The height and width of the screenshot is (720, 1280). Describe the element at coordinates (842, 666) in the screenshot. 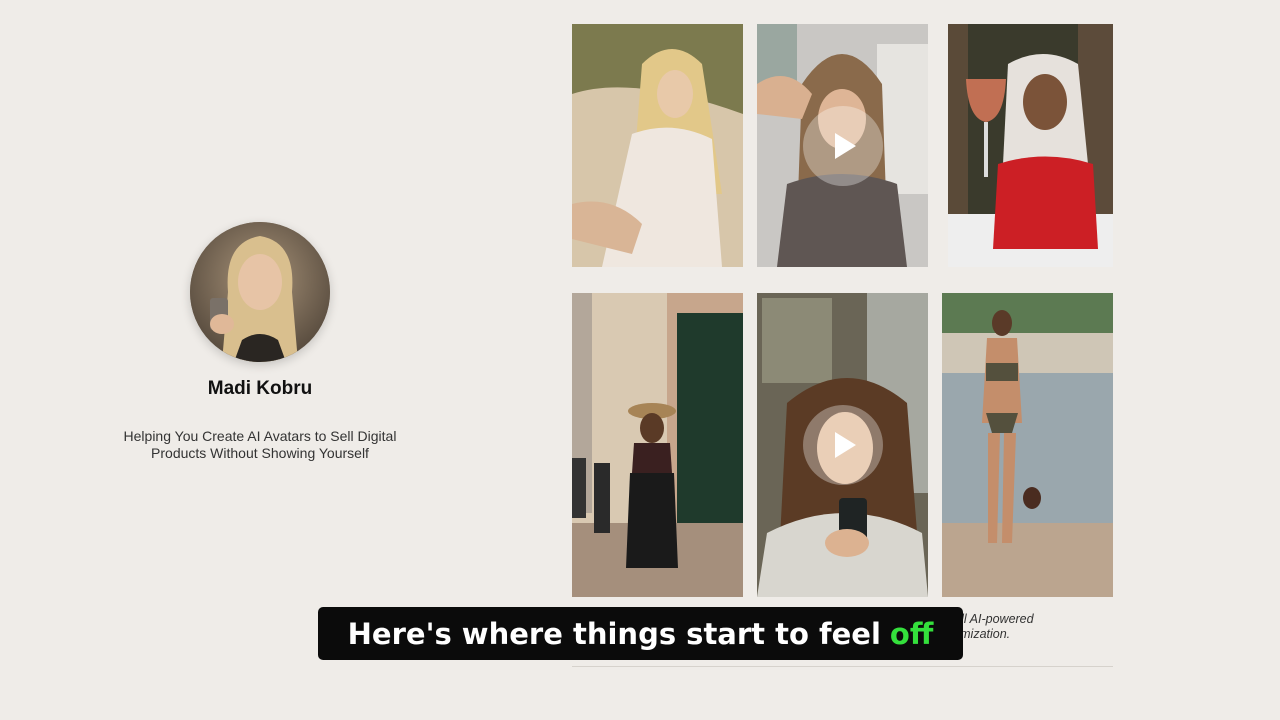

I see `divider` at that location.